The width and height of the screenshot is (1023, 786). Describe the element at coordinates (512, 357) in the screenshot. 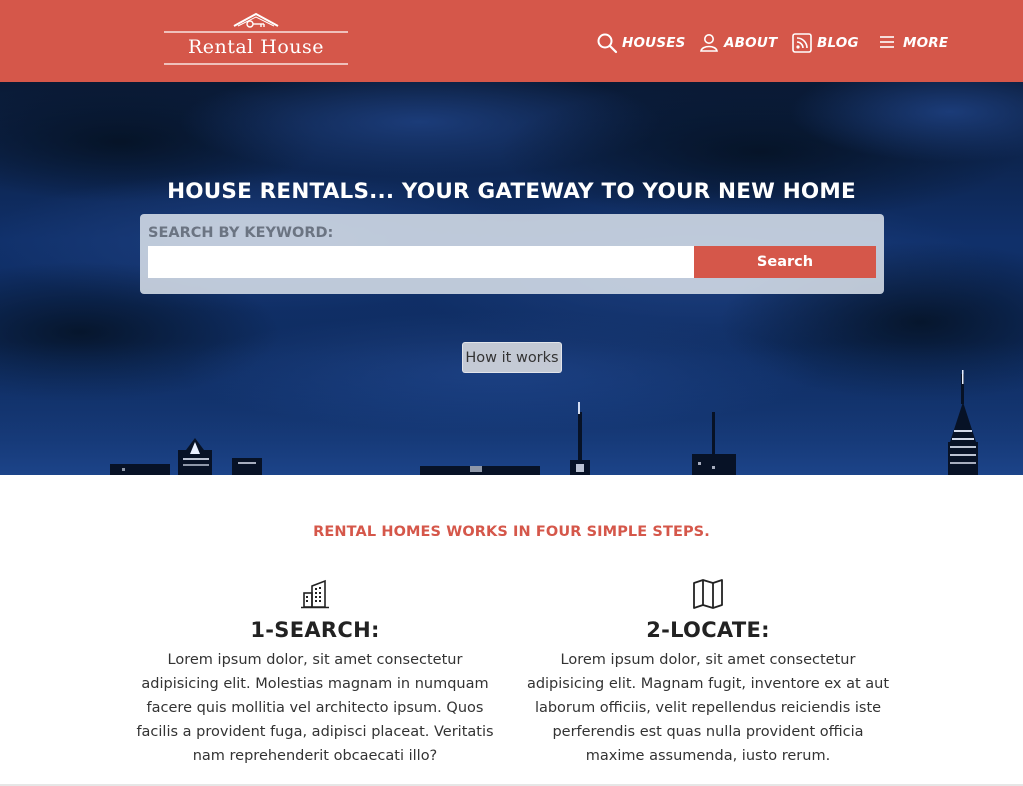

I see `how-it-works-button: How it works` at that location.